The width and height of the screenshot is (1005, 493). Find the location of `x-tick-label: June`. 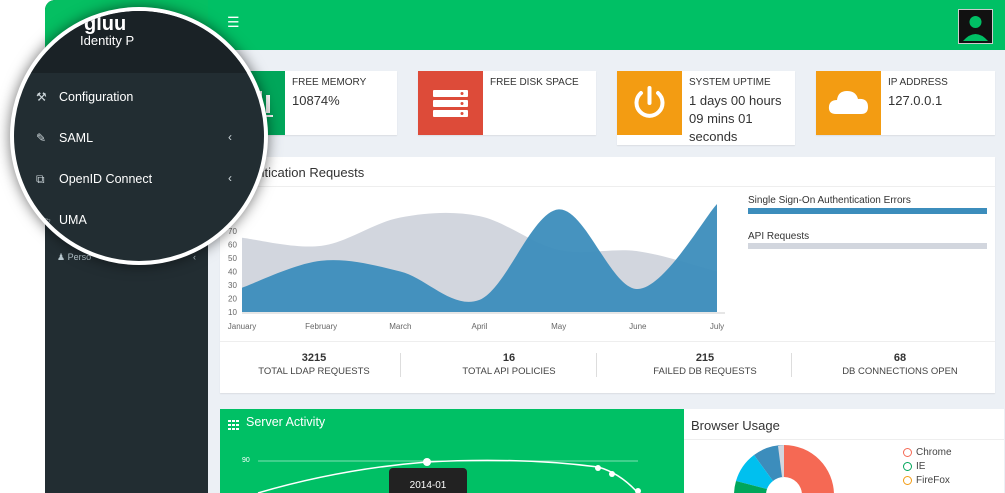

x-tick-label: June is located at coordinates (638, 326).